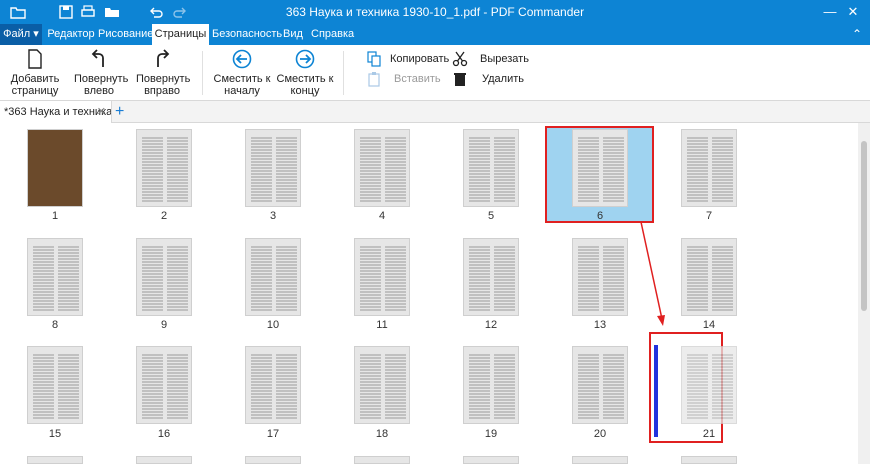  What do you see at coordinates (17, 34) in the screenshot?
I see `menu-file-label: Файл` at bounding box center [17, 34].